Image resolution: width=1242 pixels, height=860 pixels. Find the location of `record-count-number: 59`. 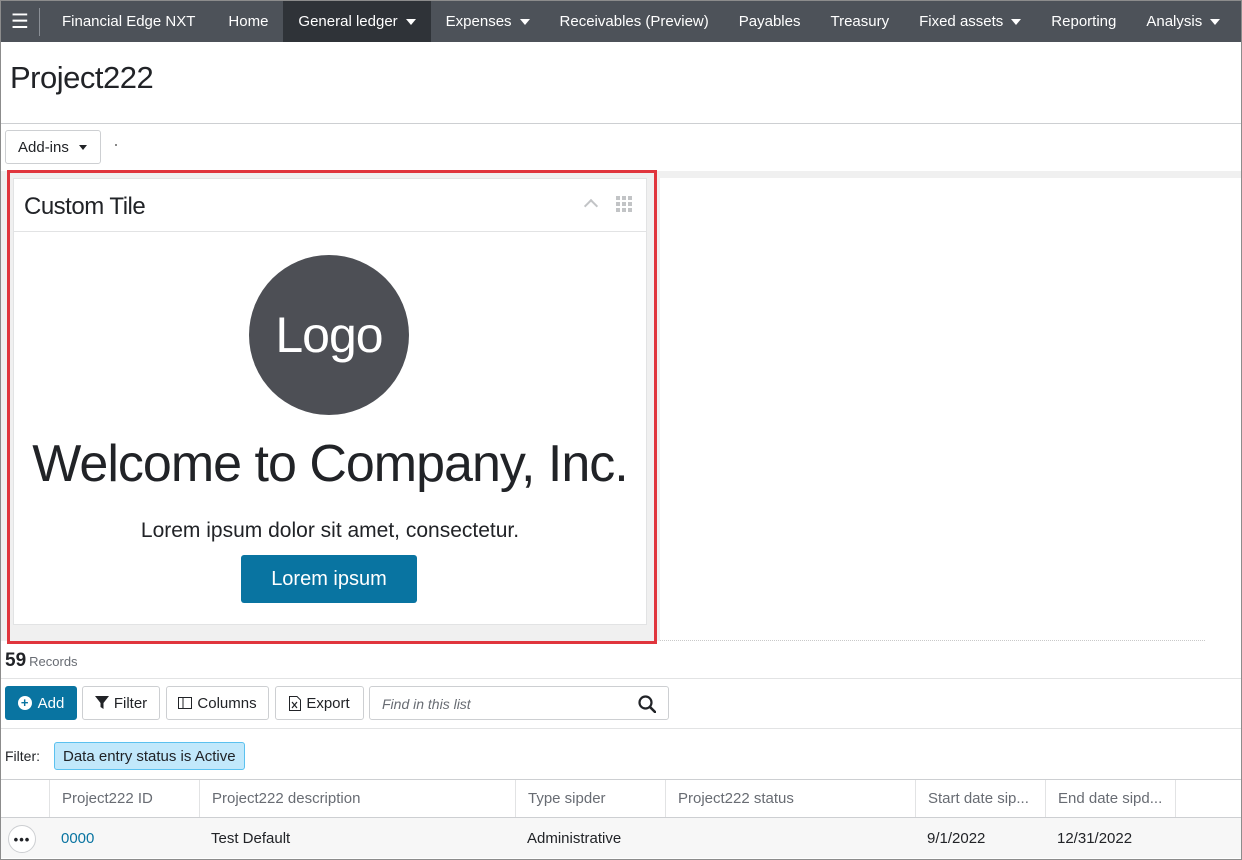

record-count-number: 59 is located at coordinates (16, 660).